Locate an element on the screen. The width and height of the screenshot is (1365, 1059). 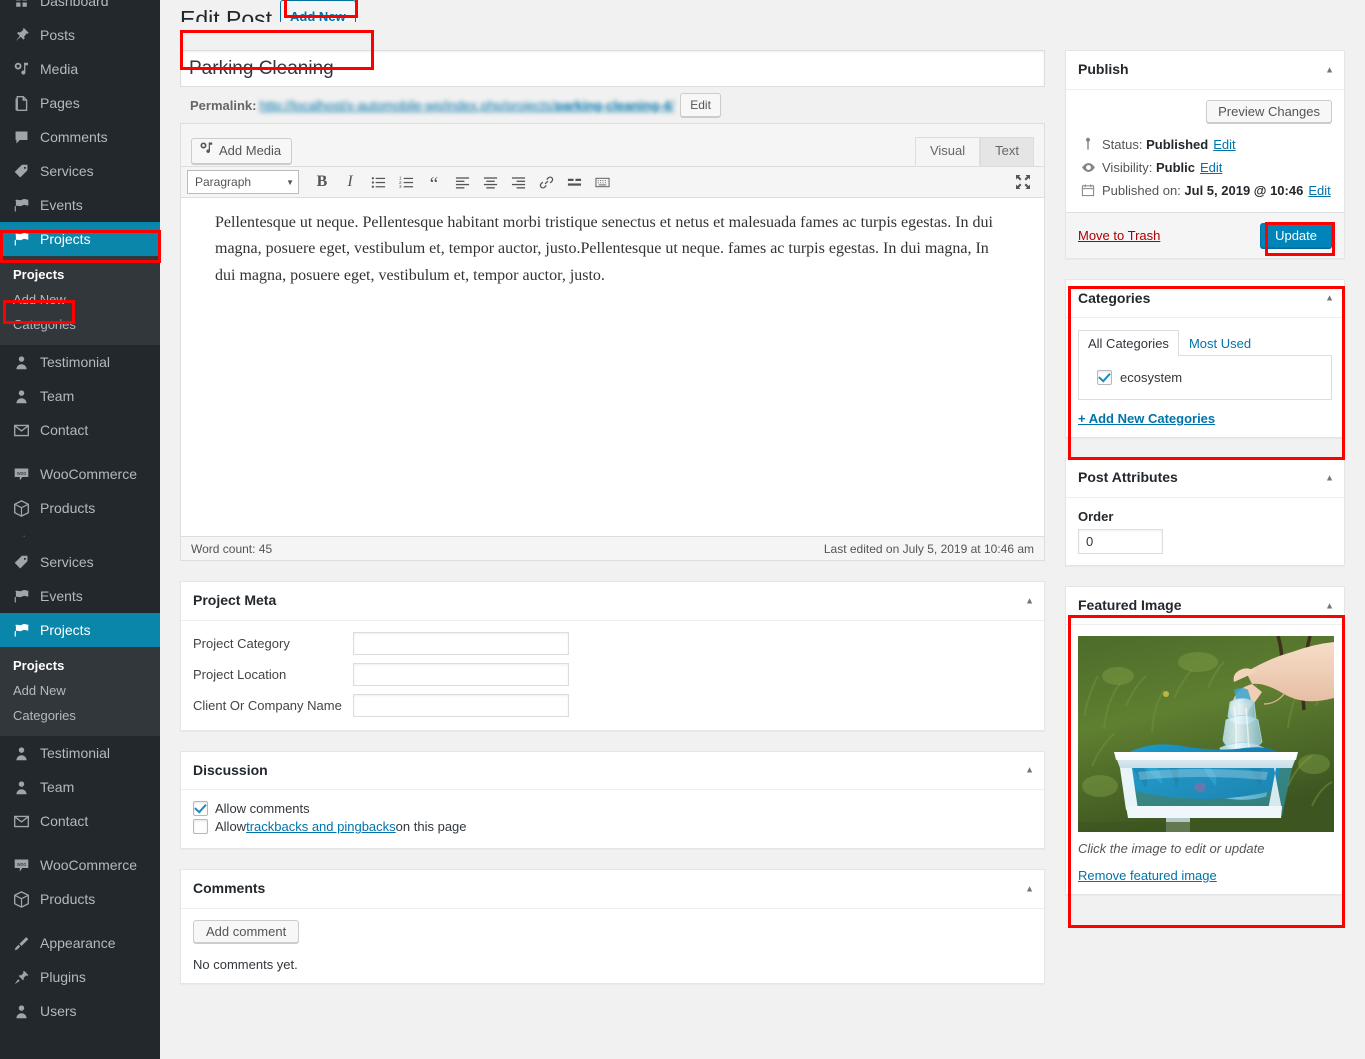
sidebar-item-team-2: Team is located at coordinates (80, 787).